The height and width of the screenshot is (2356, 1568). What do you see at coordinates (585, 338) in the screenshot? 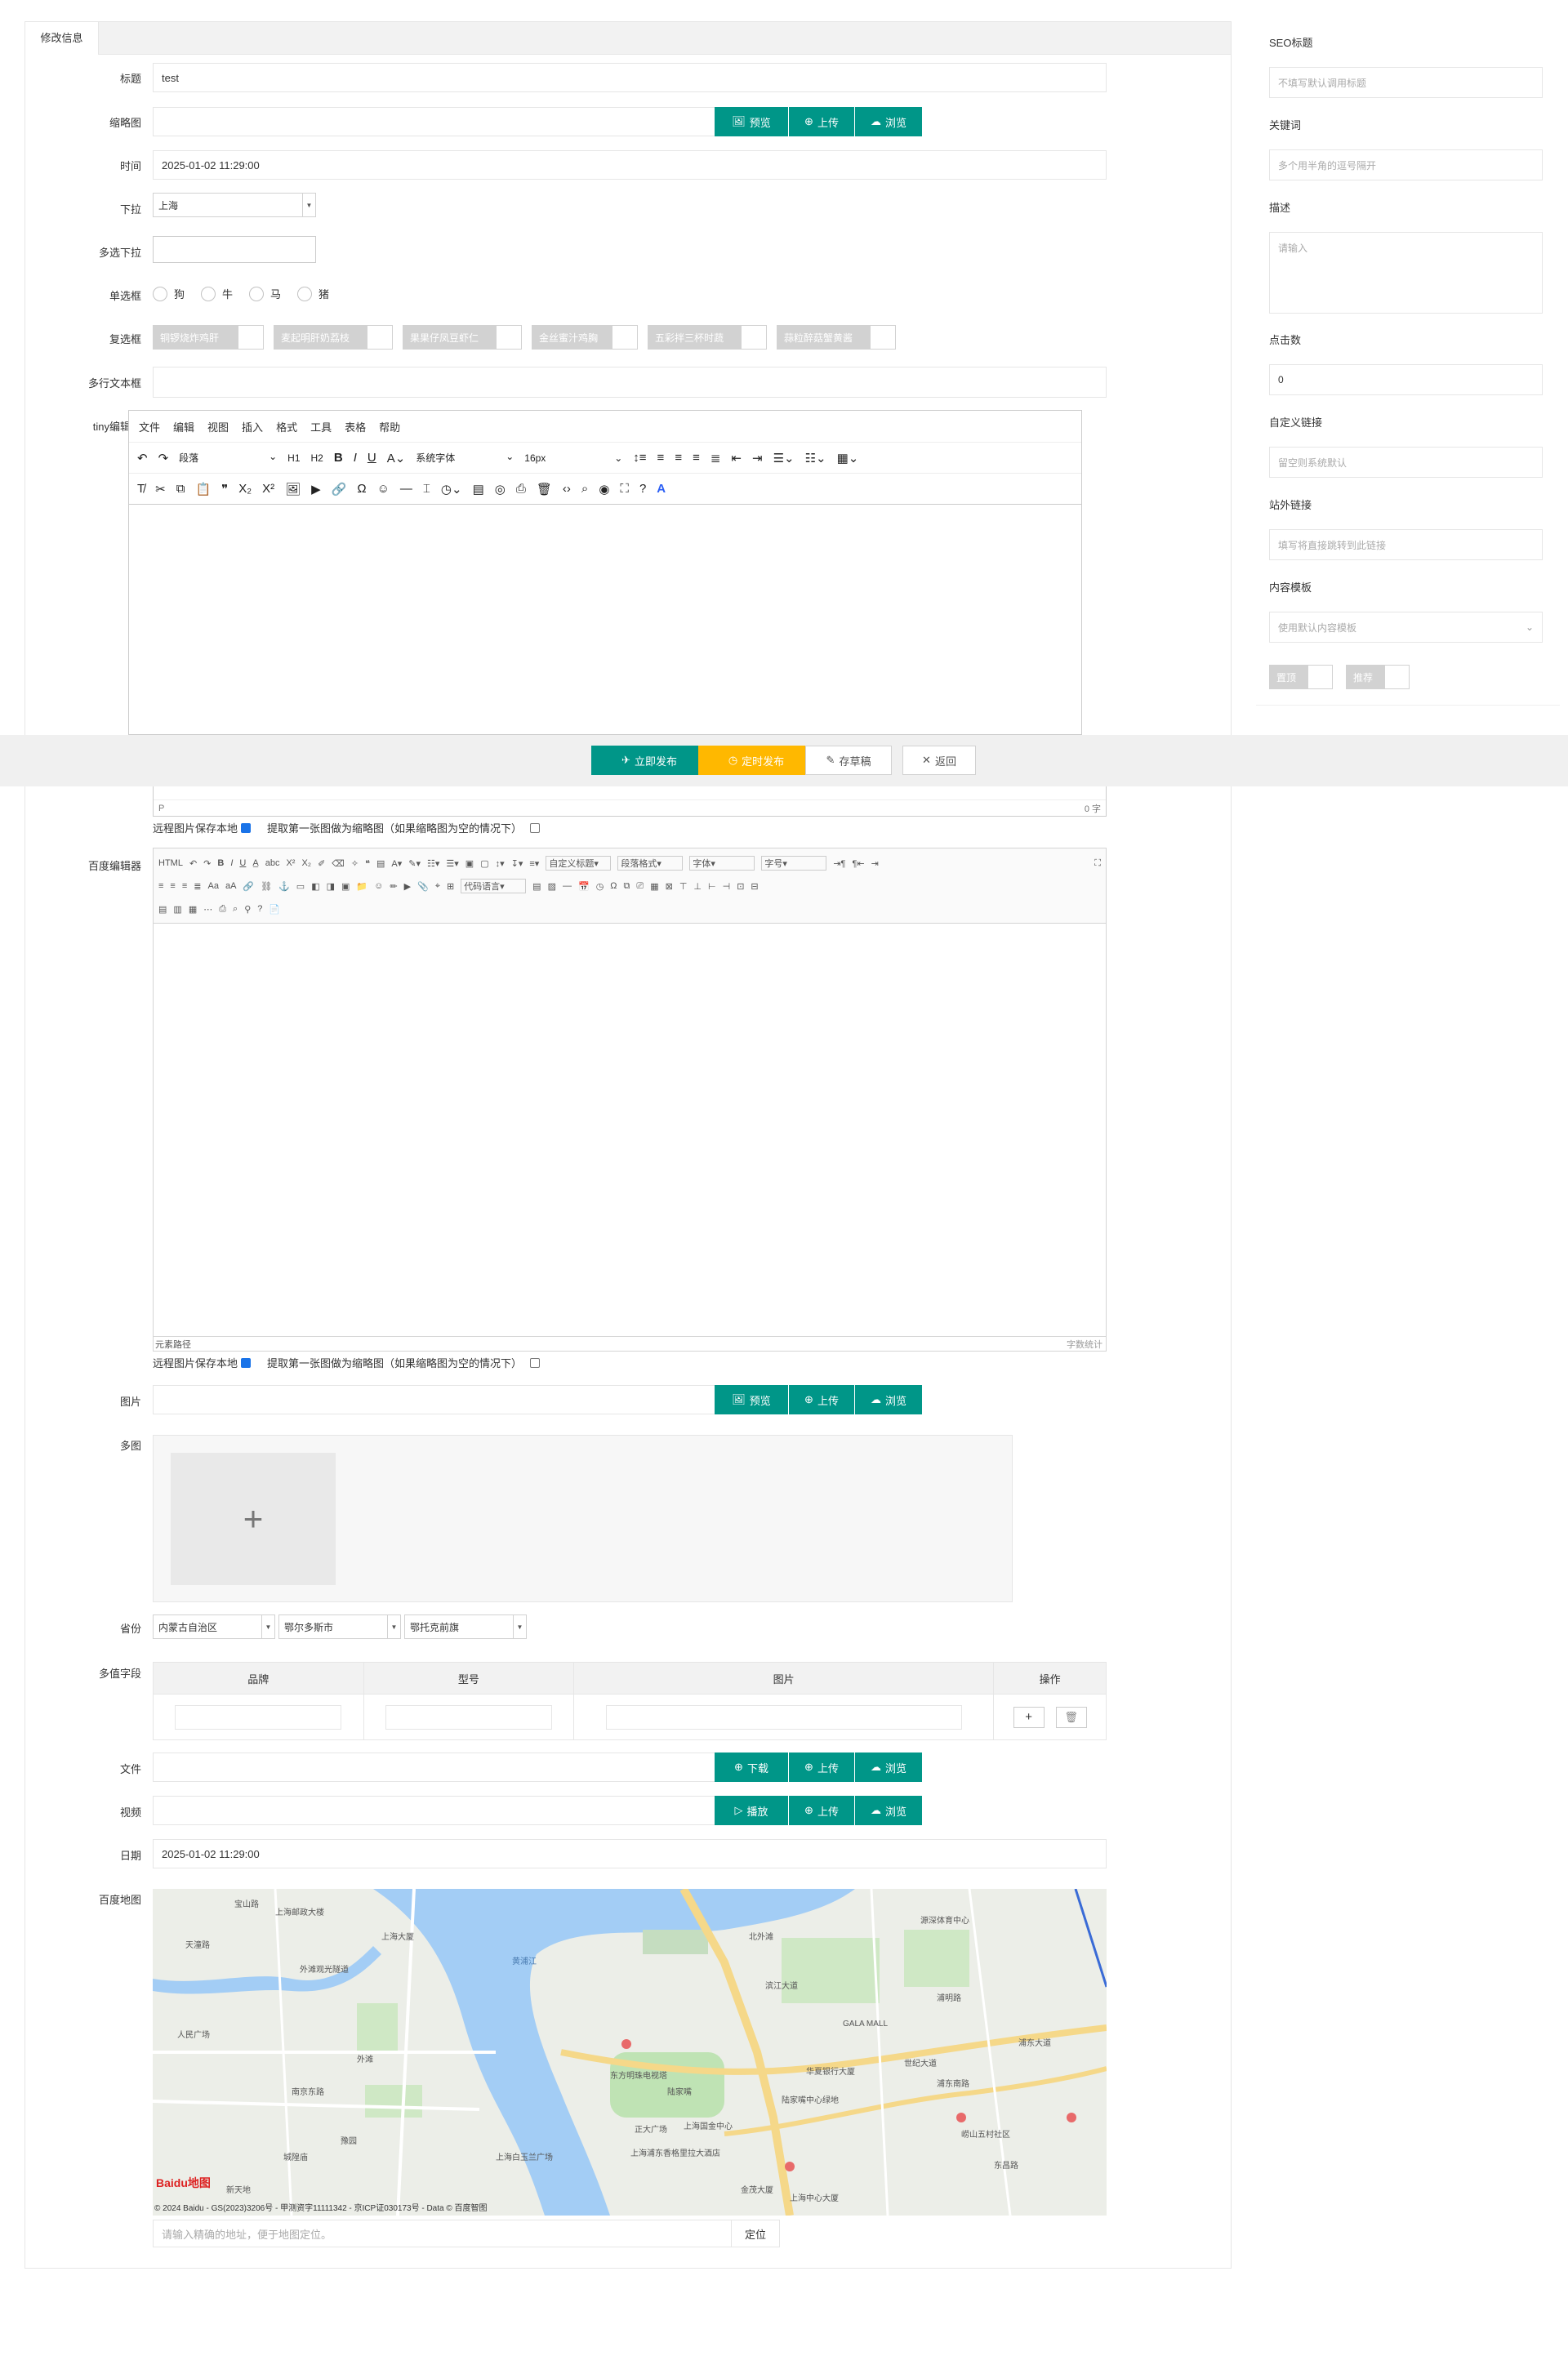
I see `checkbox-4: 金丝蜜汁鸡胸` at bounding box center [585, 338].